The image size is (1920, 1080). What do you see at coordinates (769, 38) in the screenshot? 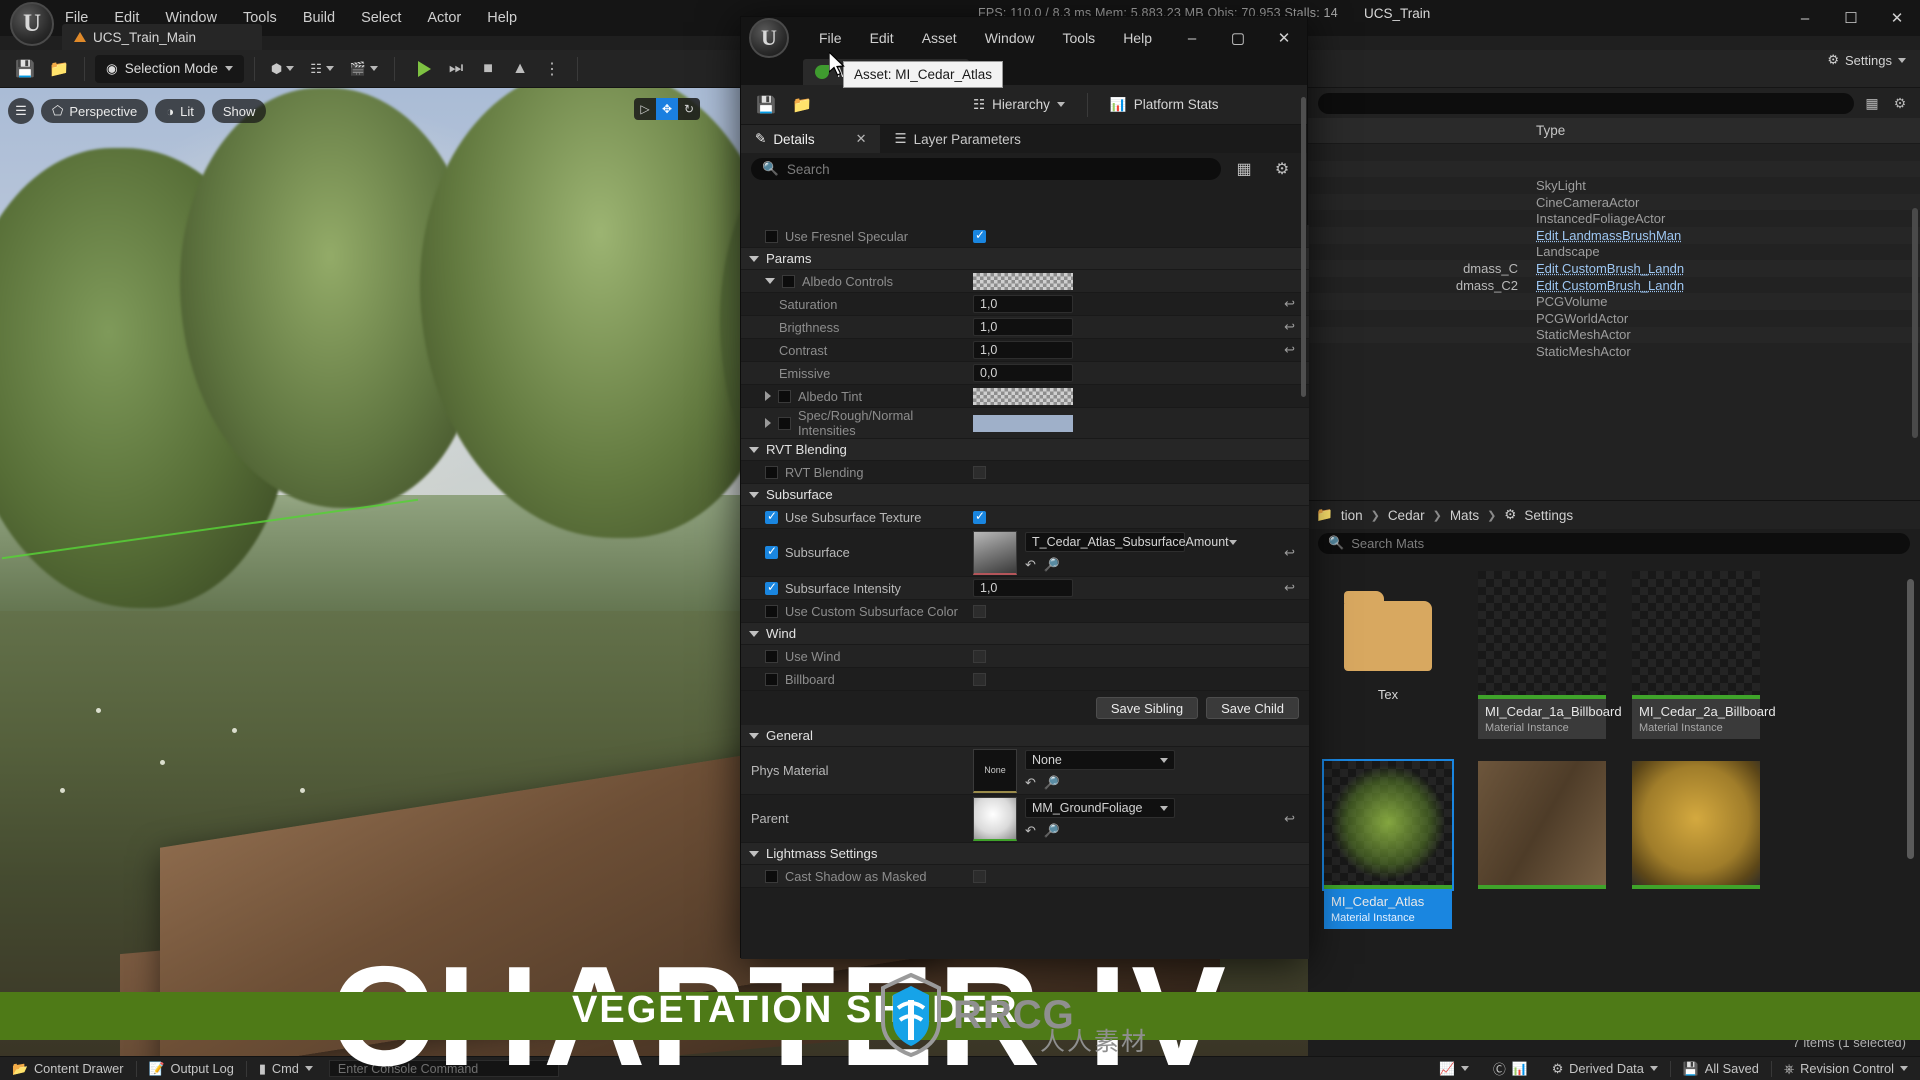
I see `unreal-logo-icon: U` at bounding box center [769, 38].